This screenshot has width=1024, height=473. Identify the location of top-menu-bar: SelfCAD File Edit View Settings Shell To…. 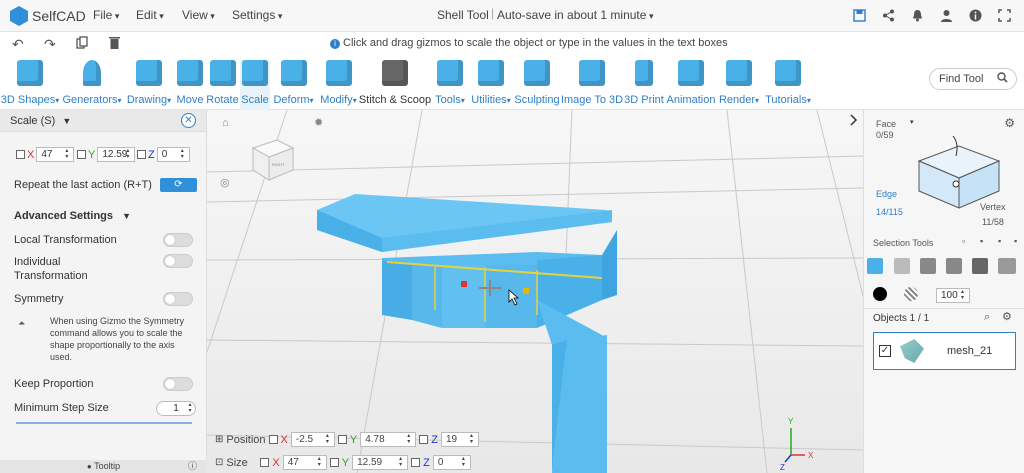
(512, 16).